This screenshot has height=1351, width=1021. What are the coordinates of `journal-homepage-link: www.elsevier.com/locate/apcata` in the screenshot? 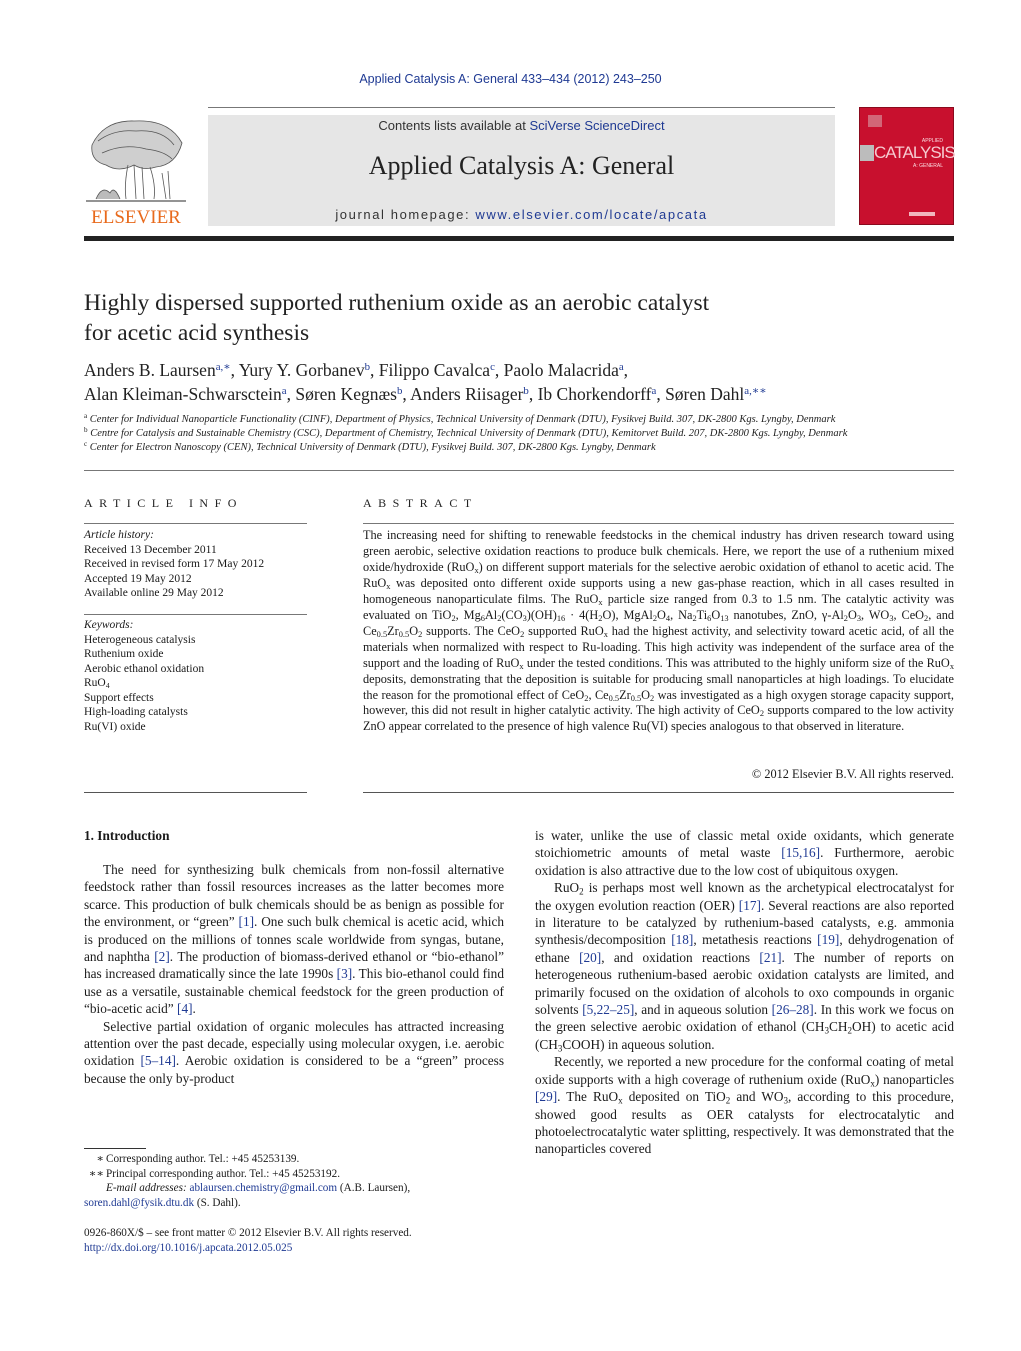 It's located at (591, 214).